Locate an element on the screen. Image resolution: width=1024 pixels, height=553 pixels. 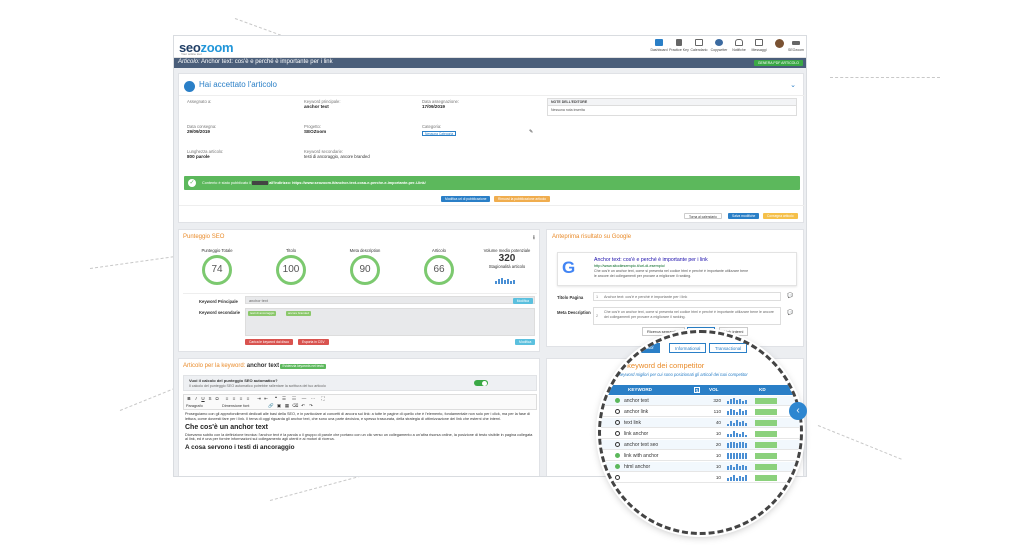
save-changes-button: Salva modifiche is located at coordinates (744, 216).